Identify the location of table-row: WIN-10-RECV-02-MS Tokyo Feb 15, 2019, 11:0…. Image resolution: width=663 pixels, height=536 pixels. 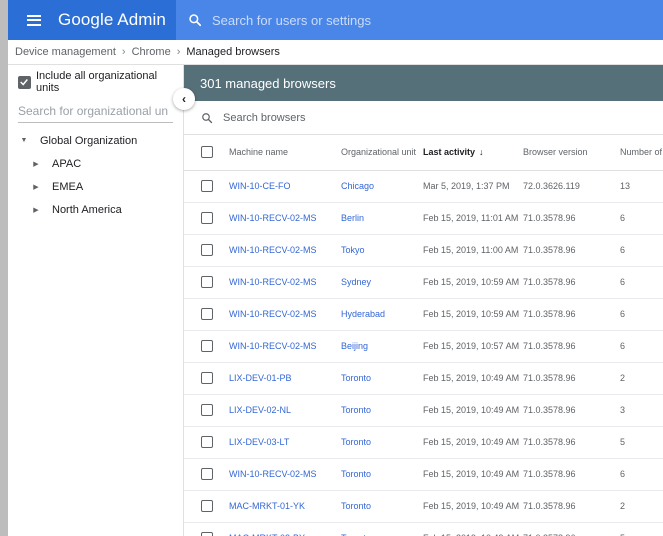
(423, 250).